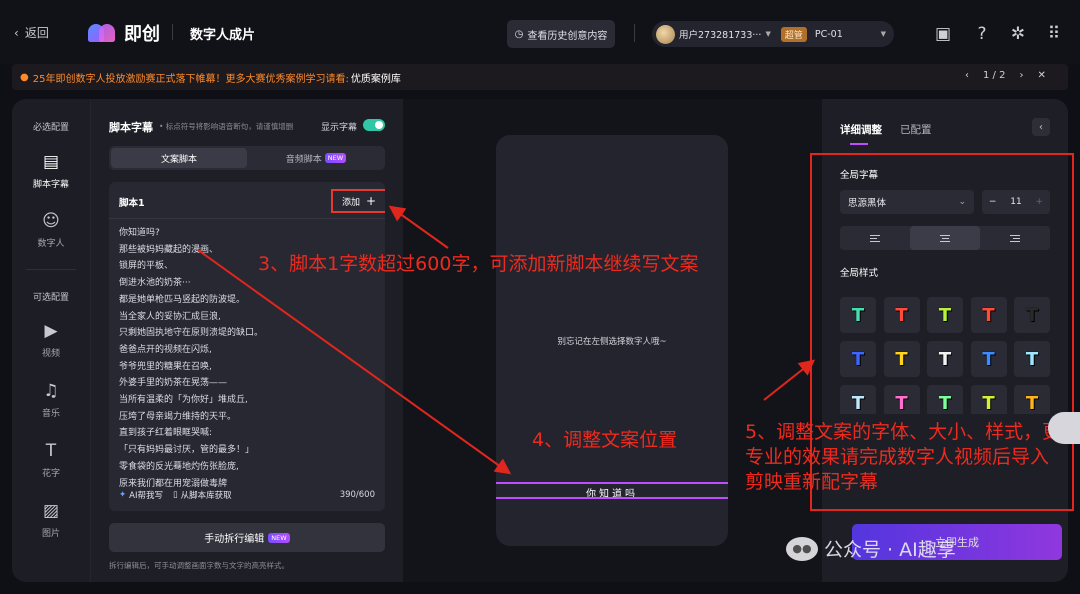  What do you see at coordinates (982, 34) in the screenshot?
I see `help-icon: ?` at bounding box center [982, 34].